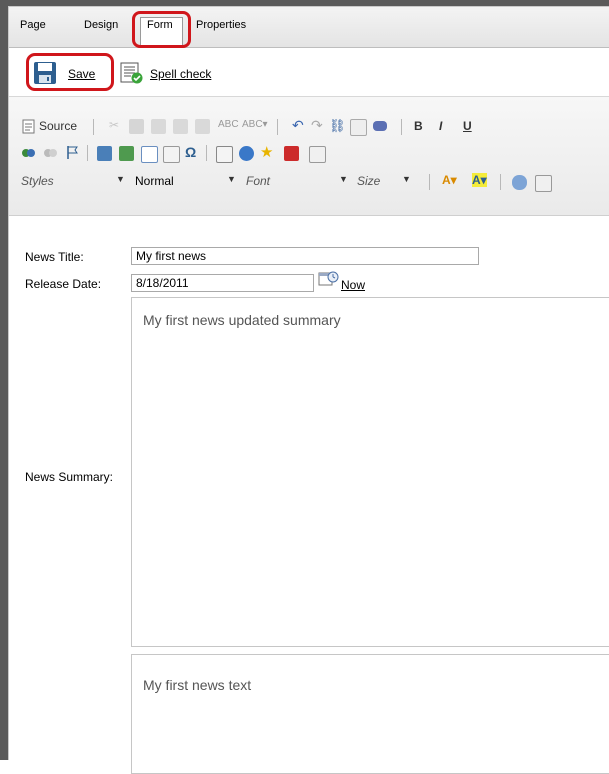 This screenshot has height=774, width=609. Describe the element at coordinates (28, 126) in the screenshot. I see `source-icon` at that location.